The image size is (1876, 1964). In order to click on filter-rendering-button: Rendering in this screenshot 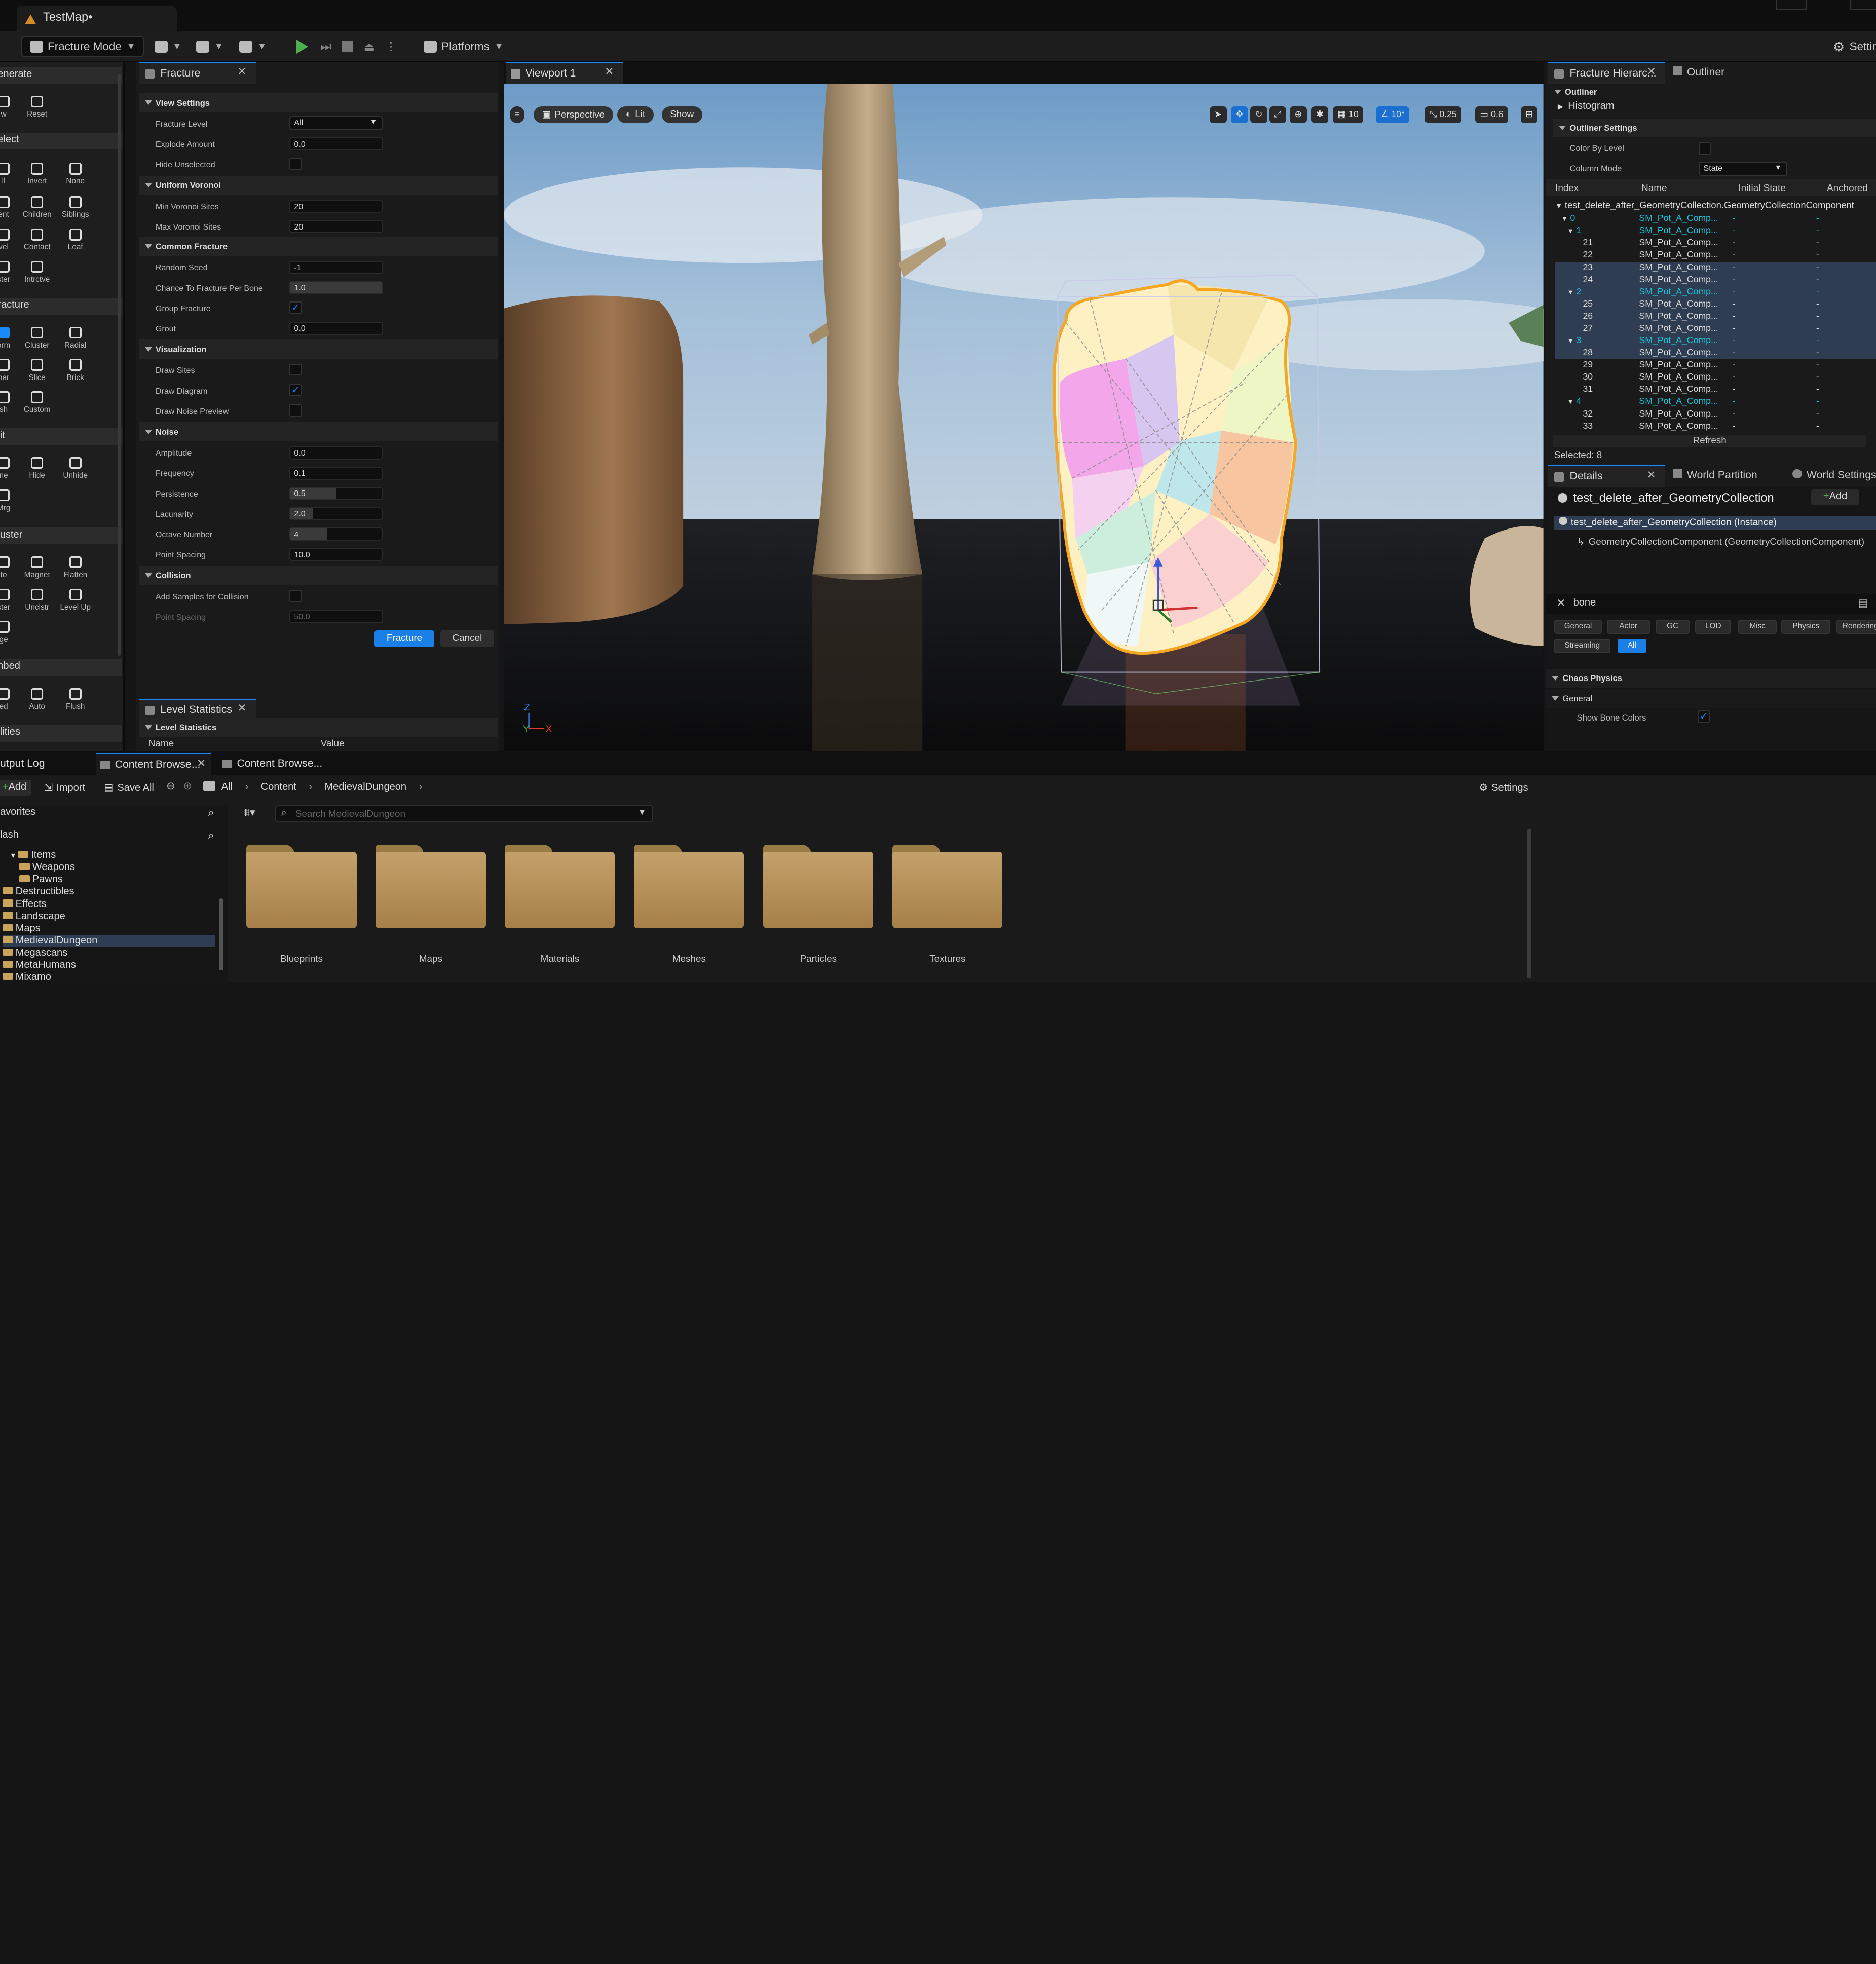, I will do `click(1856, 627)`.